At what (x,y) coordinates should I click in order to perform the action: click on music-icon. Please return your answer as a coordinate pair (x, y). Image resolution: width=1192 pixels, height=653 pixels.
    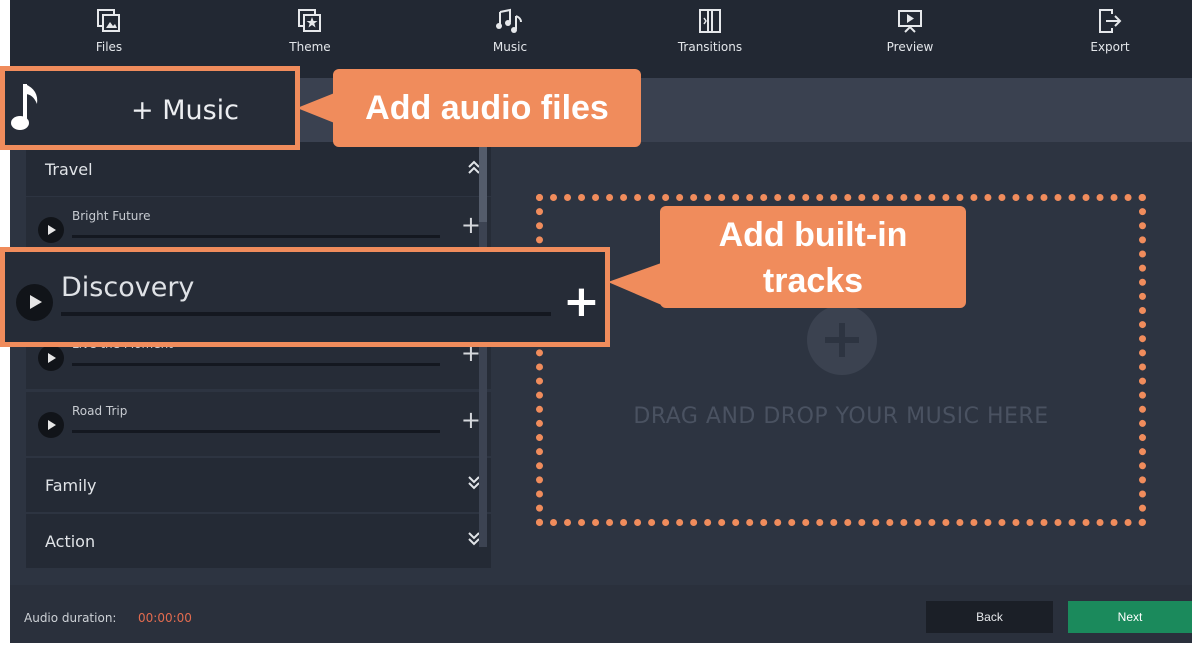
    Looking at the image, I should click on (509, 20).